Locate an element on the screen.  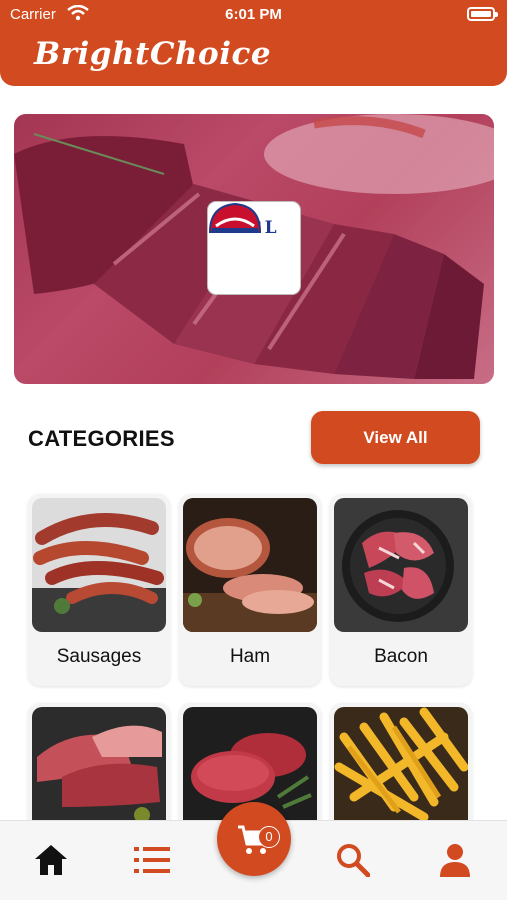
list-icon is located at coordinates (152, 860).